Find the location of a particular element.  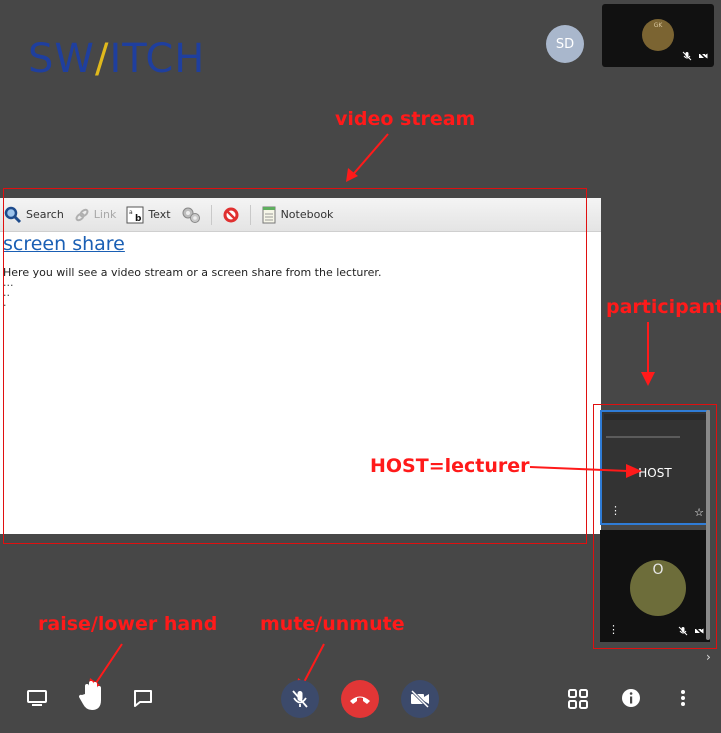

camera-toggle-button is located at coordinates (420, 699).